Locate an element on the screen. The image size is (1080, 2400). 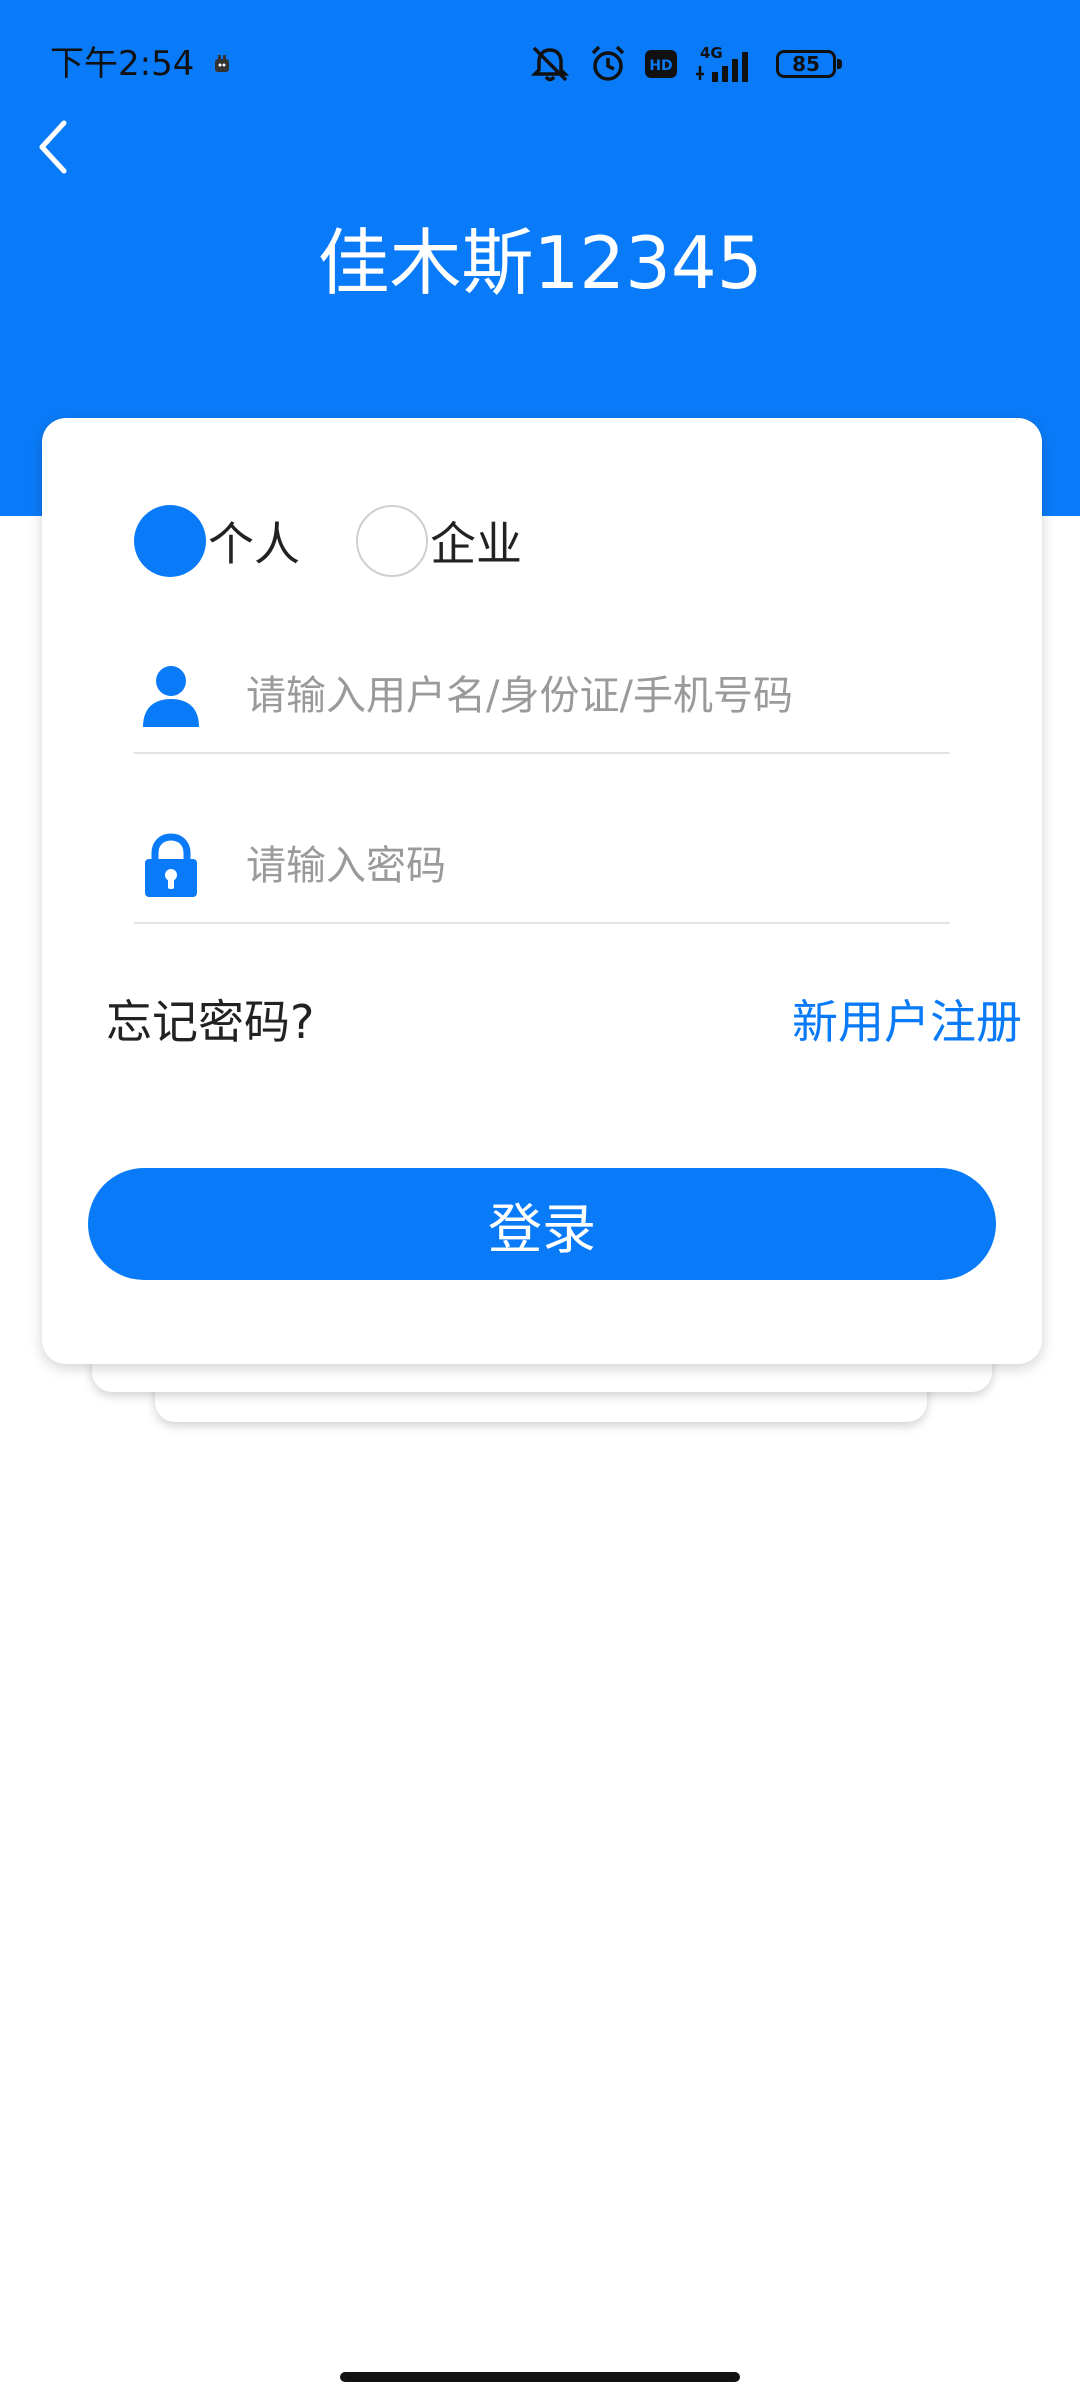
link-row: 忘记密码? 新用户注册 is located at coordinates (564, 1019).